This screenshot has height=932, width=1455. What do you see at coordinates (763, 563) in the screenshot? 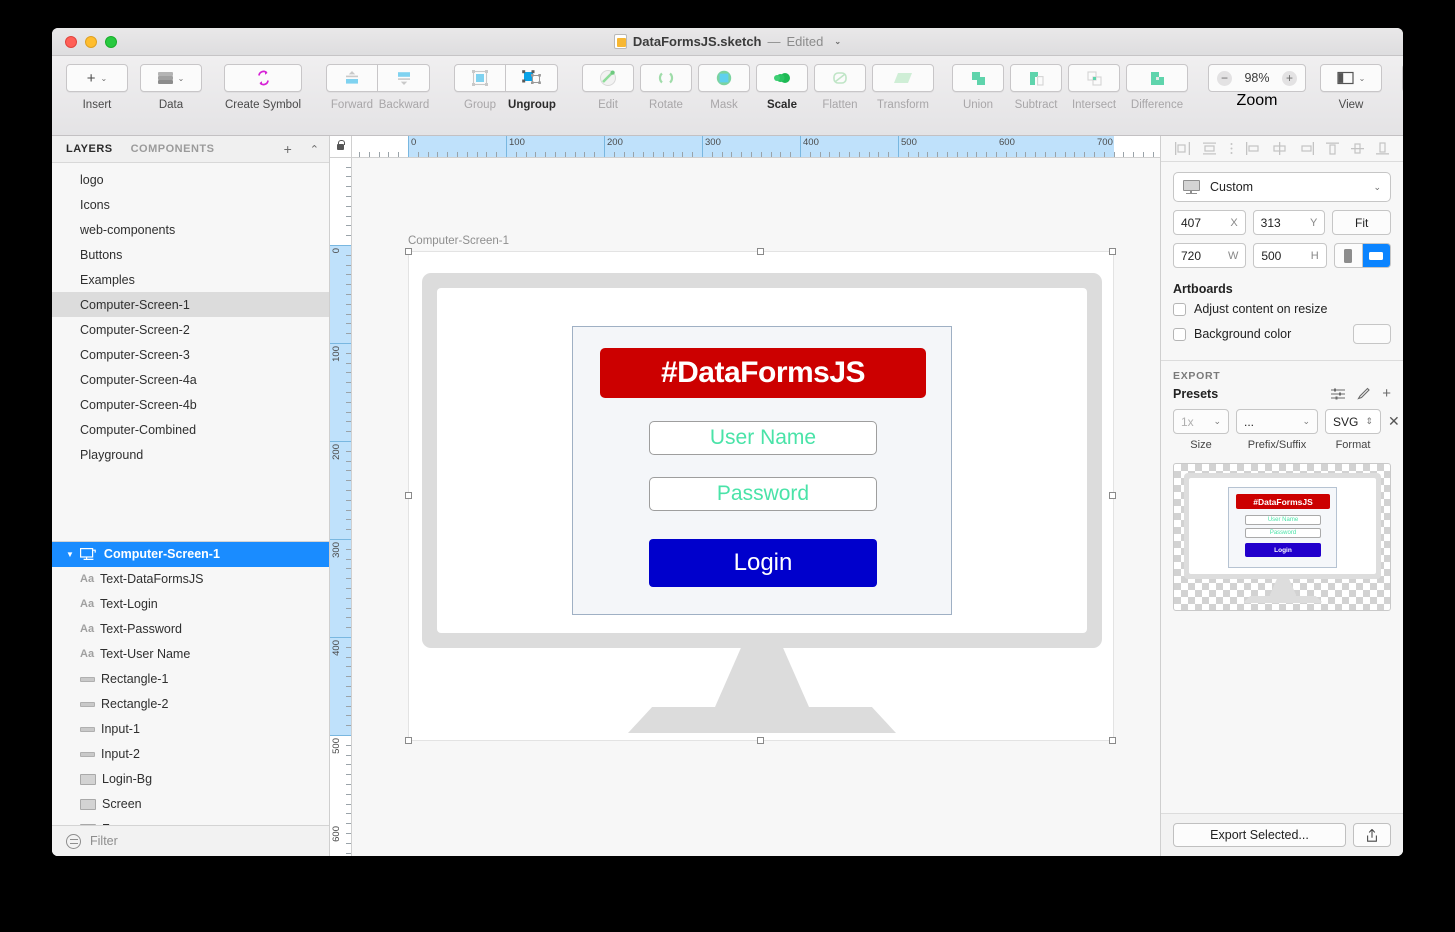
I see `login-button: Login` at bounding box center [763, 563].